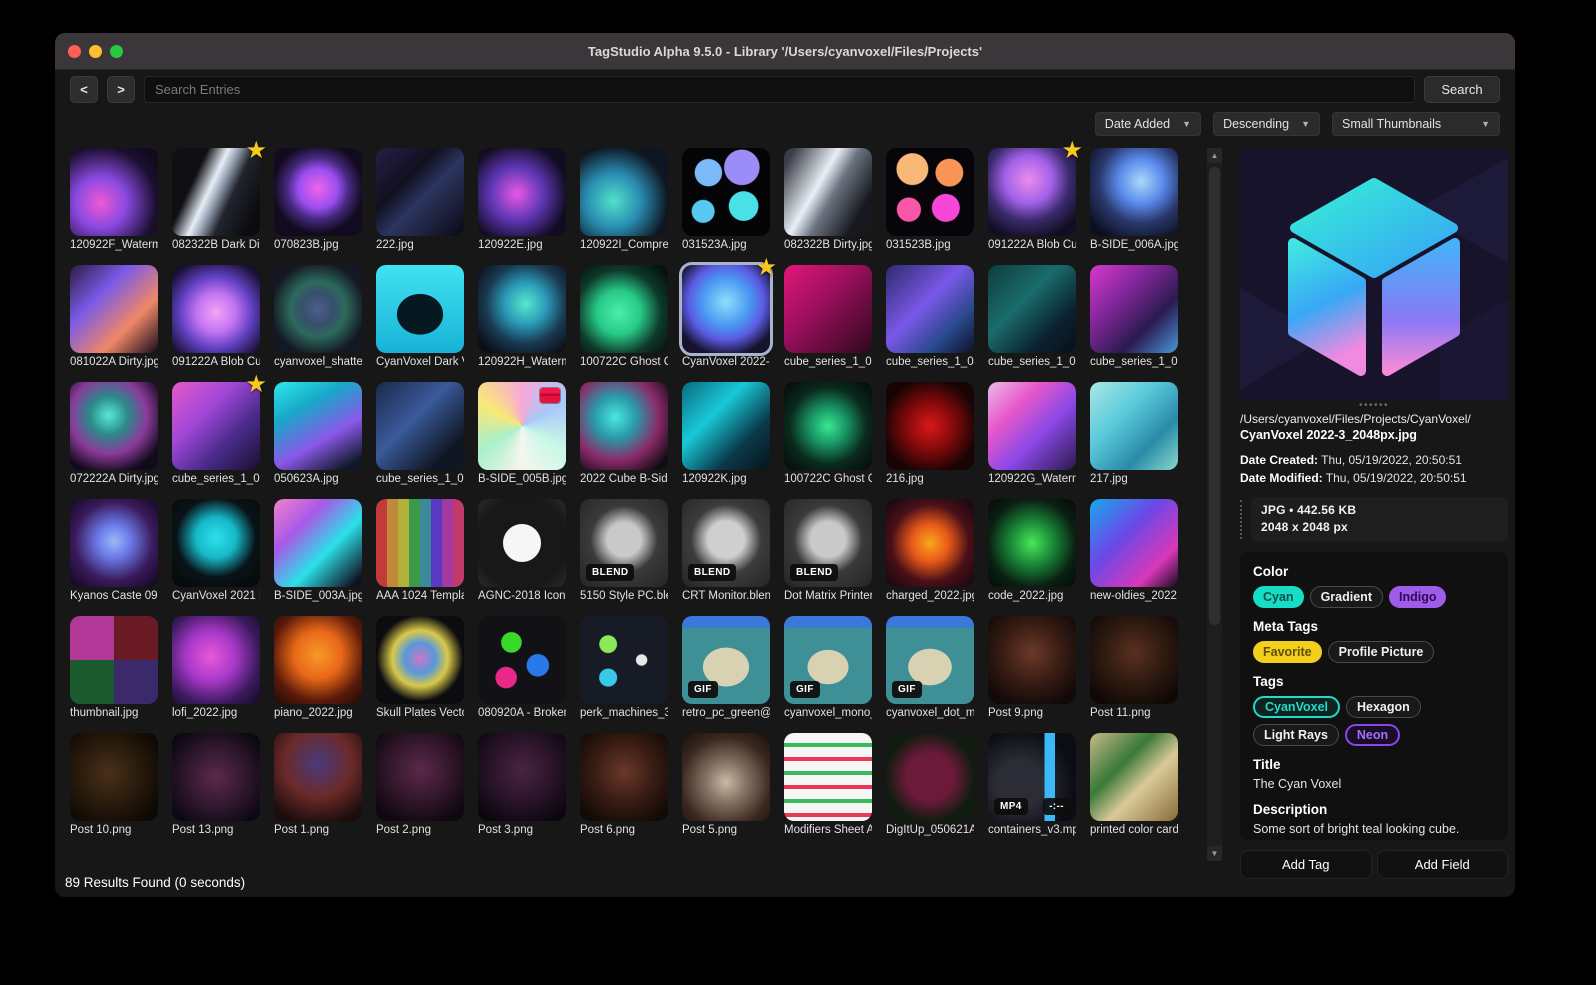  What do you see at coordinates (318, 433) in the screenshot?
I see `grid-item: 050623A.jpg` at bounding box center [318, 433].